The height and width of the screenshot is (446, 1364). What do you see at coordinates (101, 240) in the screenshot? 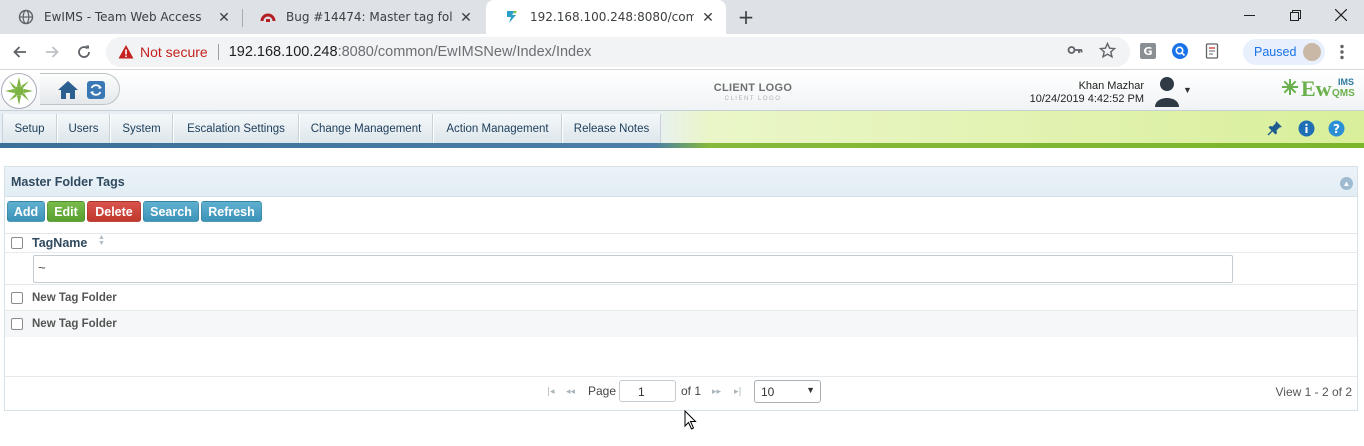
I see `sort-icon: ▲ ▼` at bounding box center [101, 240].